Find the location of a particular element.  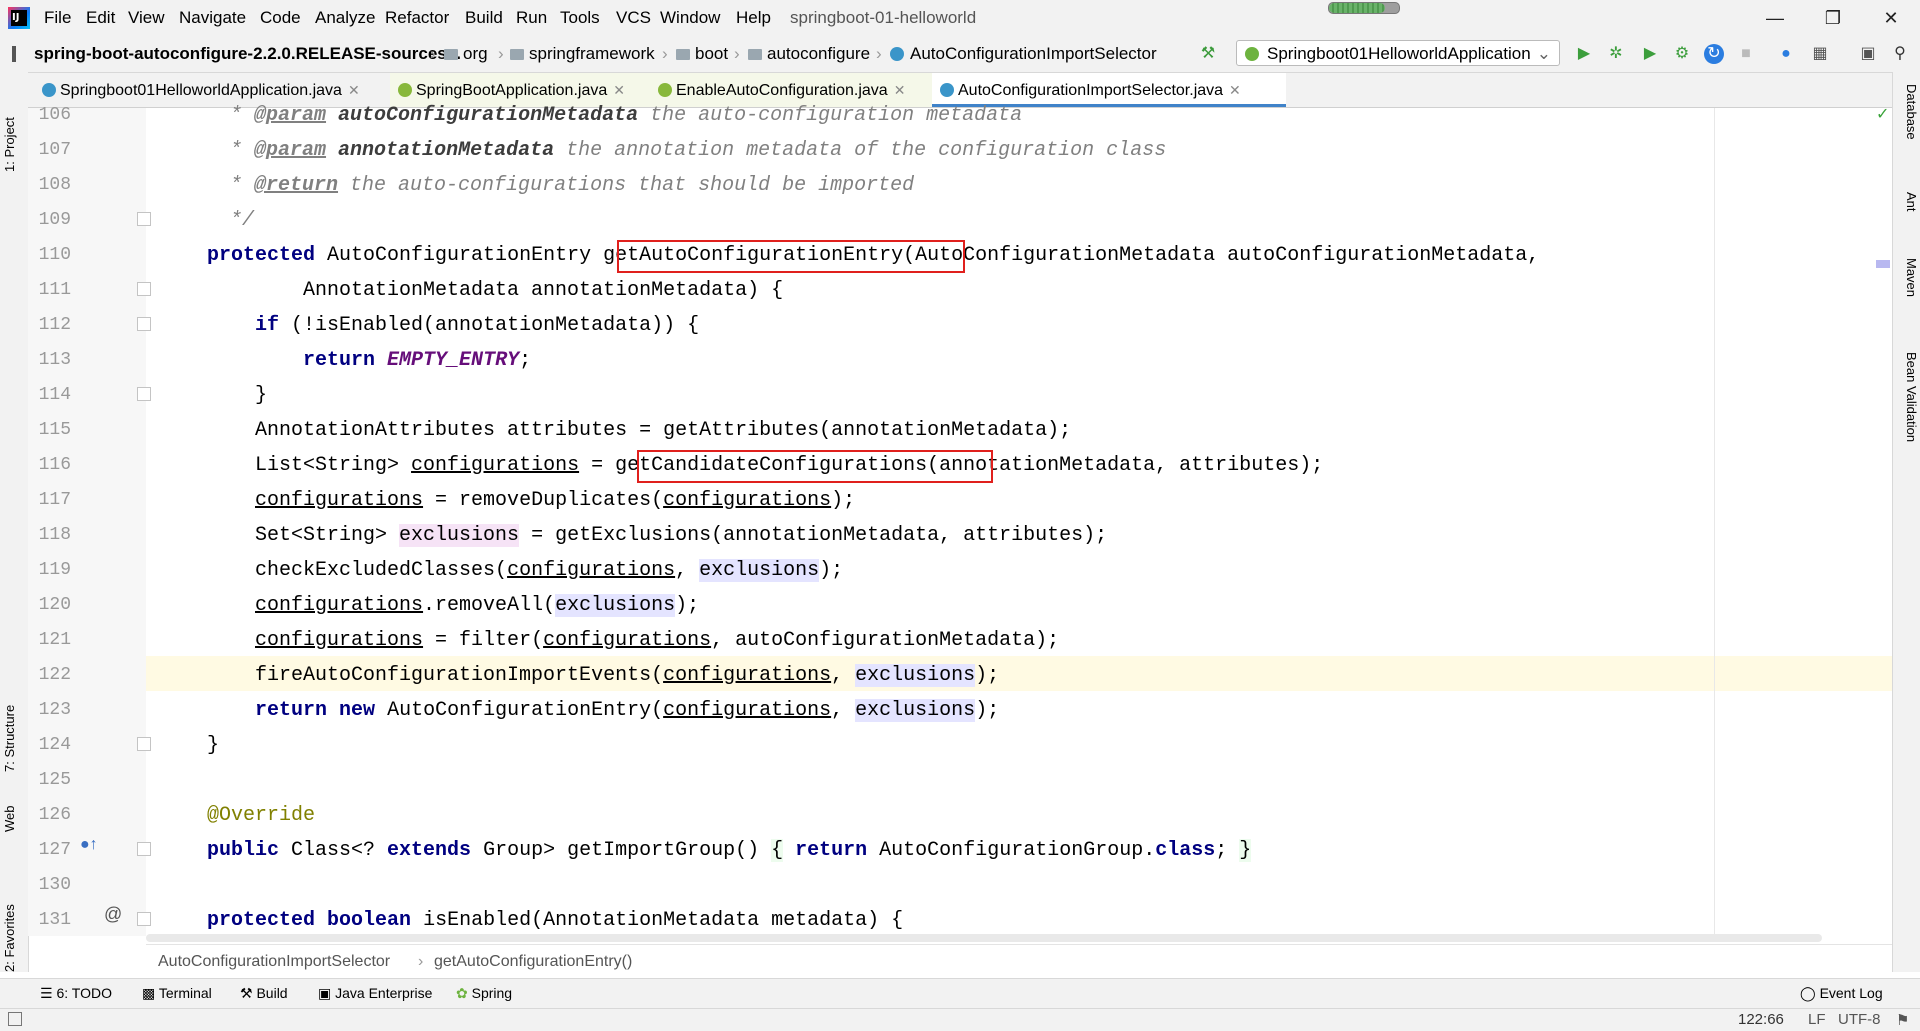

menu-edit: Edit is located at coordinates (100, 18).